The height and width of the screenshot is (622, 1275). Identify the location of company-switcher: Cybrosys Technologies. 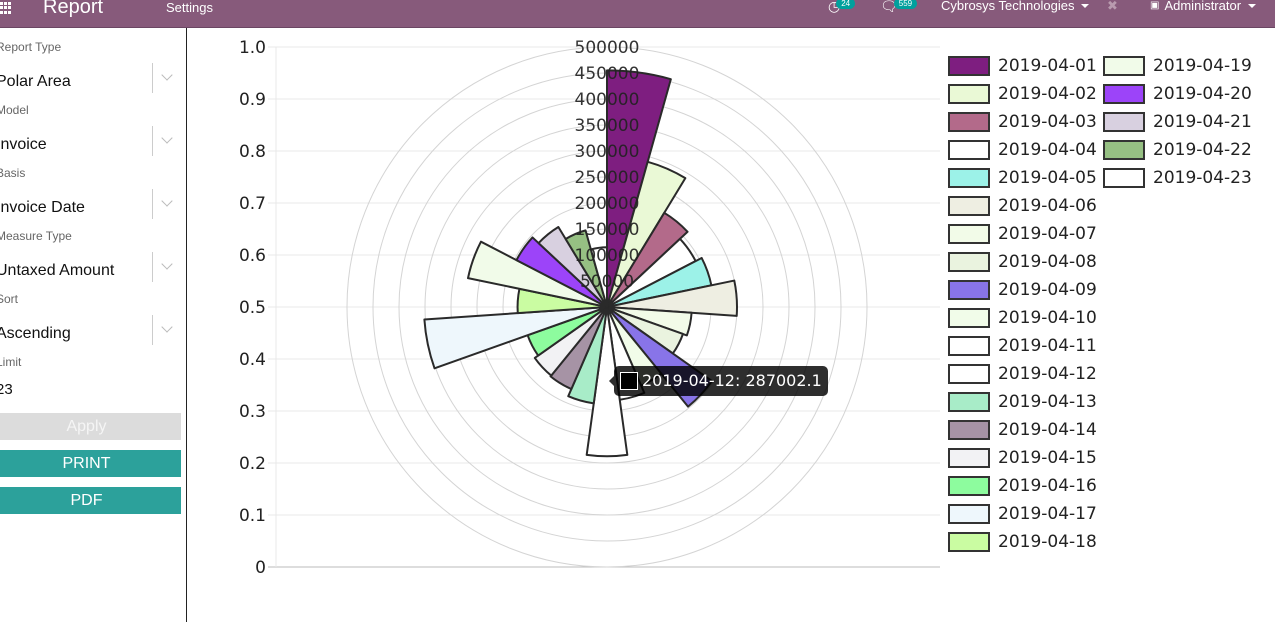
(1015, 6).